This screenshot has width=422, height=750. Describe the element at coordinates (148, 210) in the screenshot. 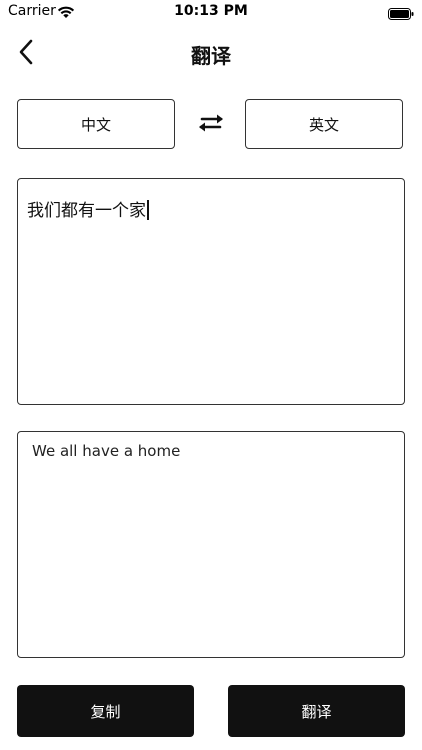

I see `text-caret` at that location.